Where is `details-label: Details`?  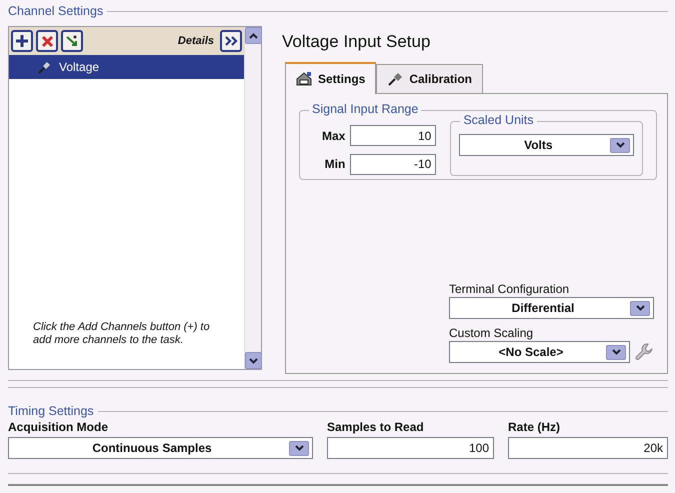
details-label: Details is located at coordinates (196, 41).